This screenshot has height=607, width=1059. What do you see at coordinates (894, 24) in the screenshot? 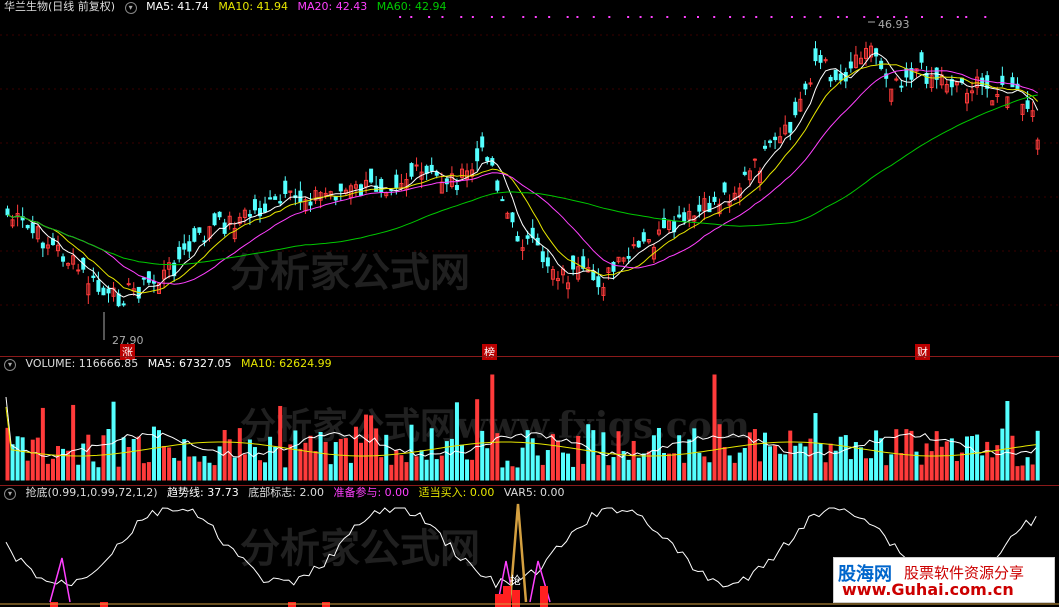
I see `high-price-label: 46.93` at bounding box center [894, 24].